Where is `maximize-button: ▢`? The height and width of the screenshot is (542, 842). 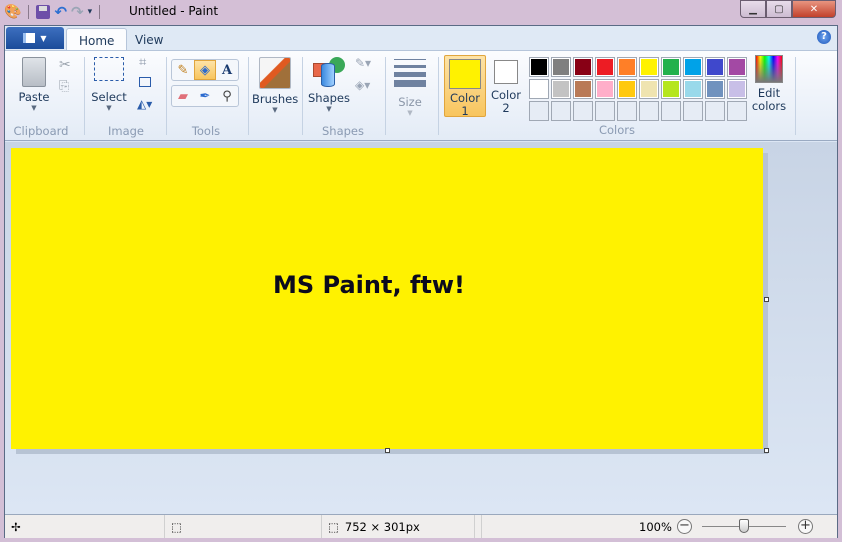 maximize-button: ▢ is located at coordinates (779, 9).